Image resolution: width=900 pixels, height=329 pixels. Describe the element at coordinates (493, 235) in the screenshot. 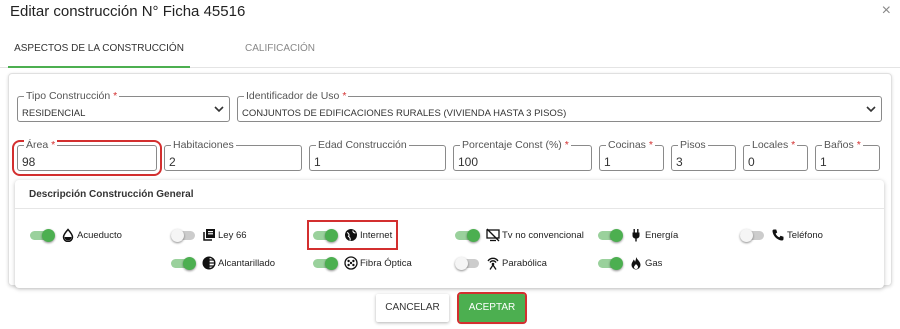

I see `tv-off-icon` at that location.